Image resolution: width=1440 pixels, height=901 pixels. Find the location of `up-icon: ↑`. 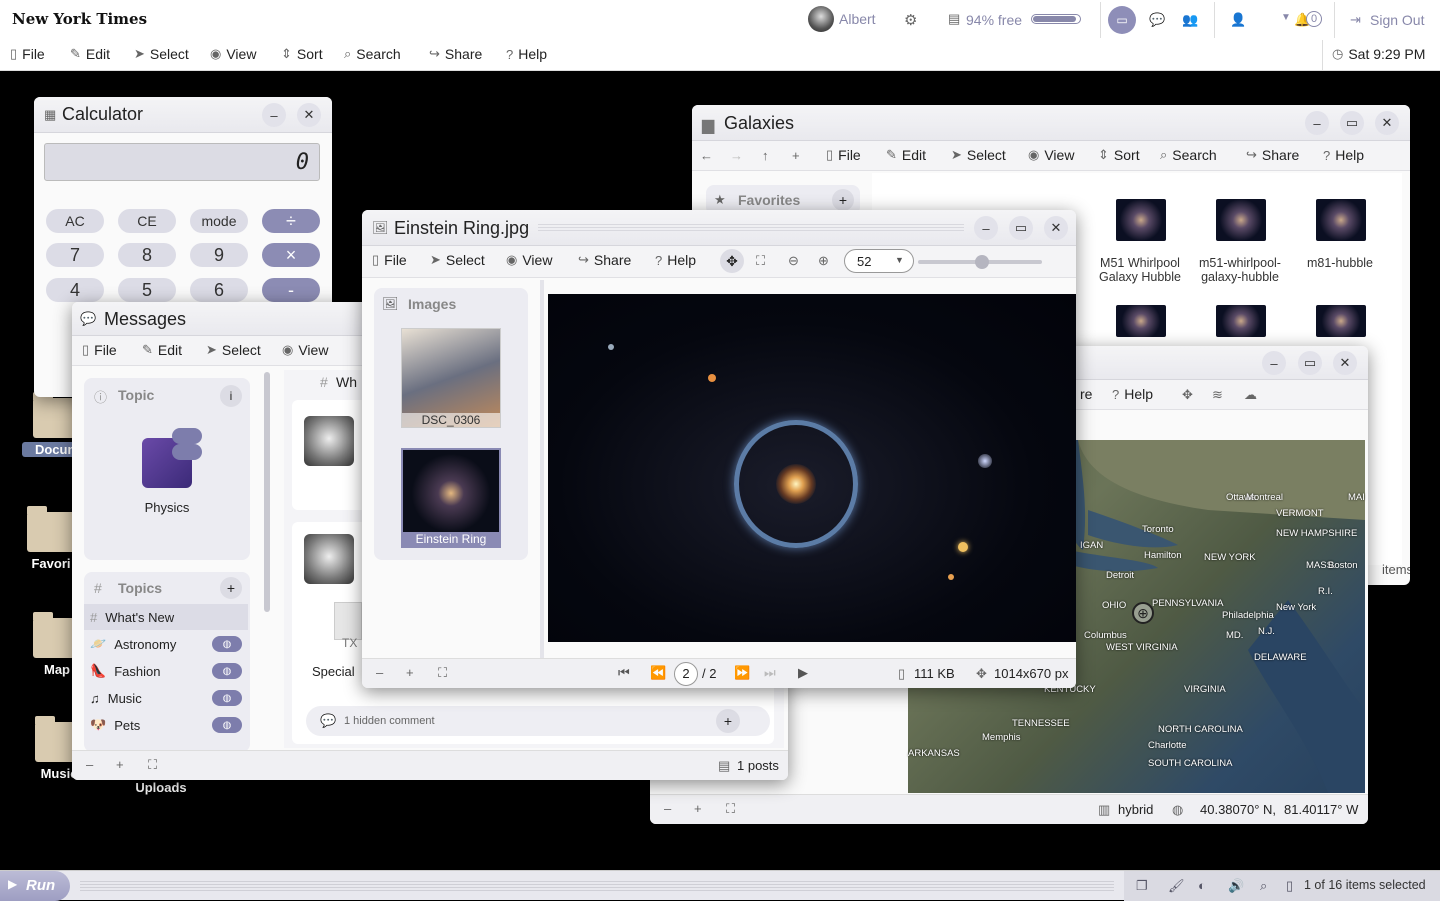

up-icon: ↑ is located at coordinates (765, 155).